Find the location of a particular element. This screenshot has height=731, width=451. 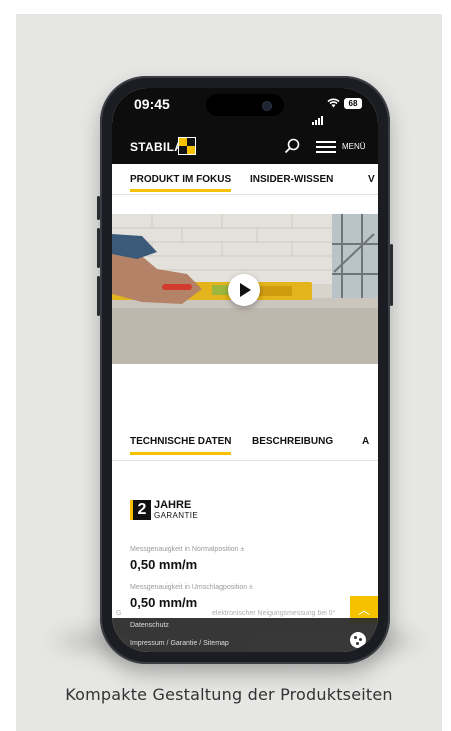

product-tabs: PRODUKT IM FOKUS INSIDER-WISSEN V is located at coordinates (245, 179).